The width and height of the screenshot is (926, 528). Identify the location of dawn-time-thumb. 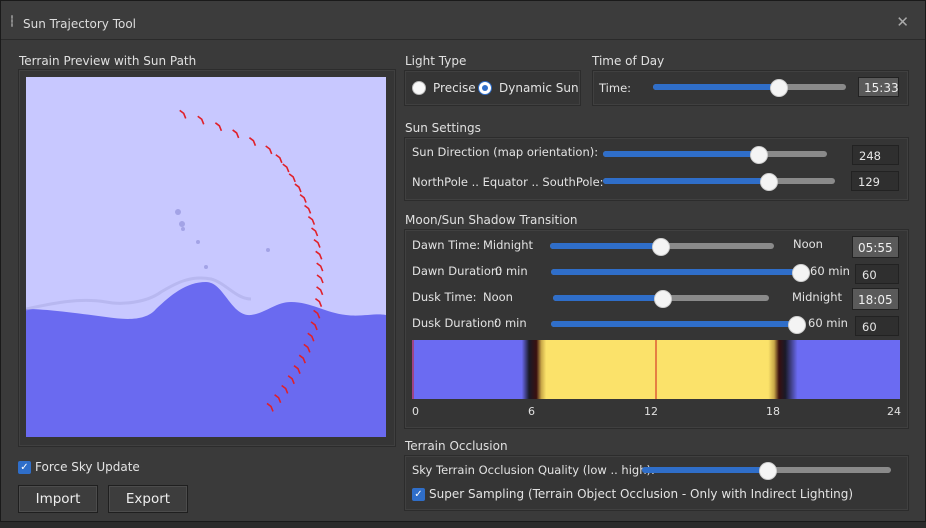
(660, 247).